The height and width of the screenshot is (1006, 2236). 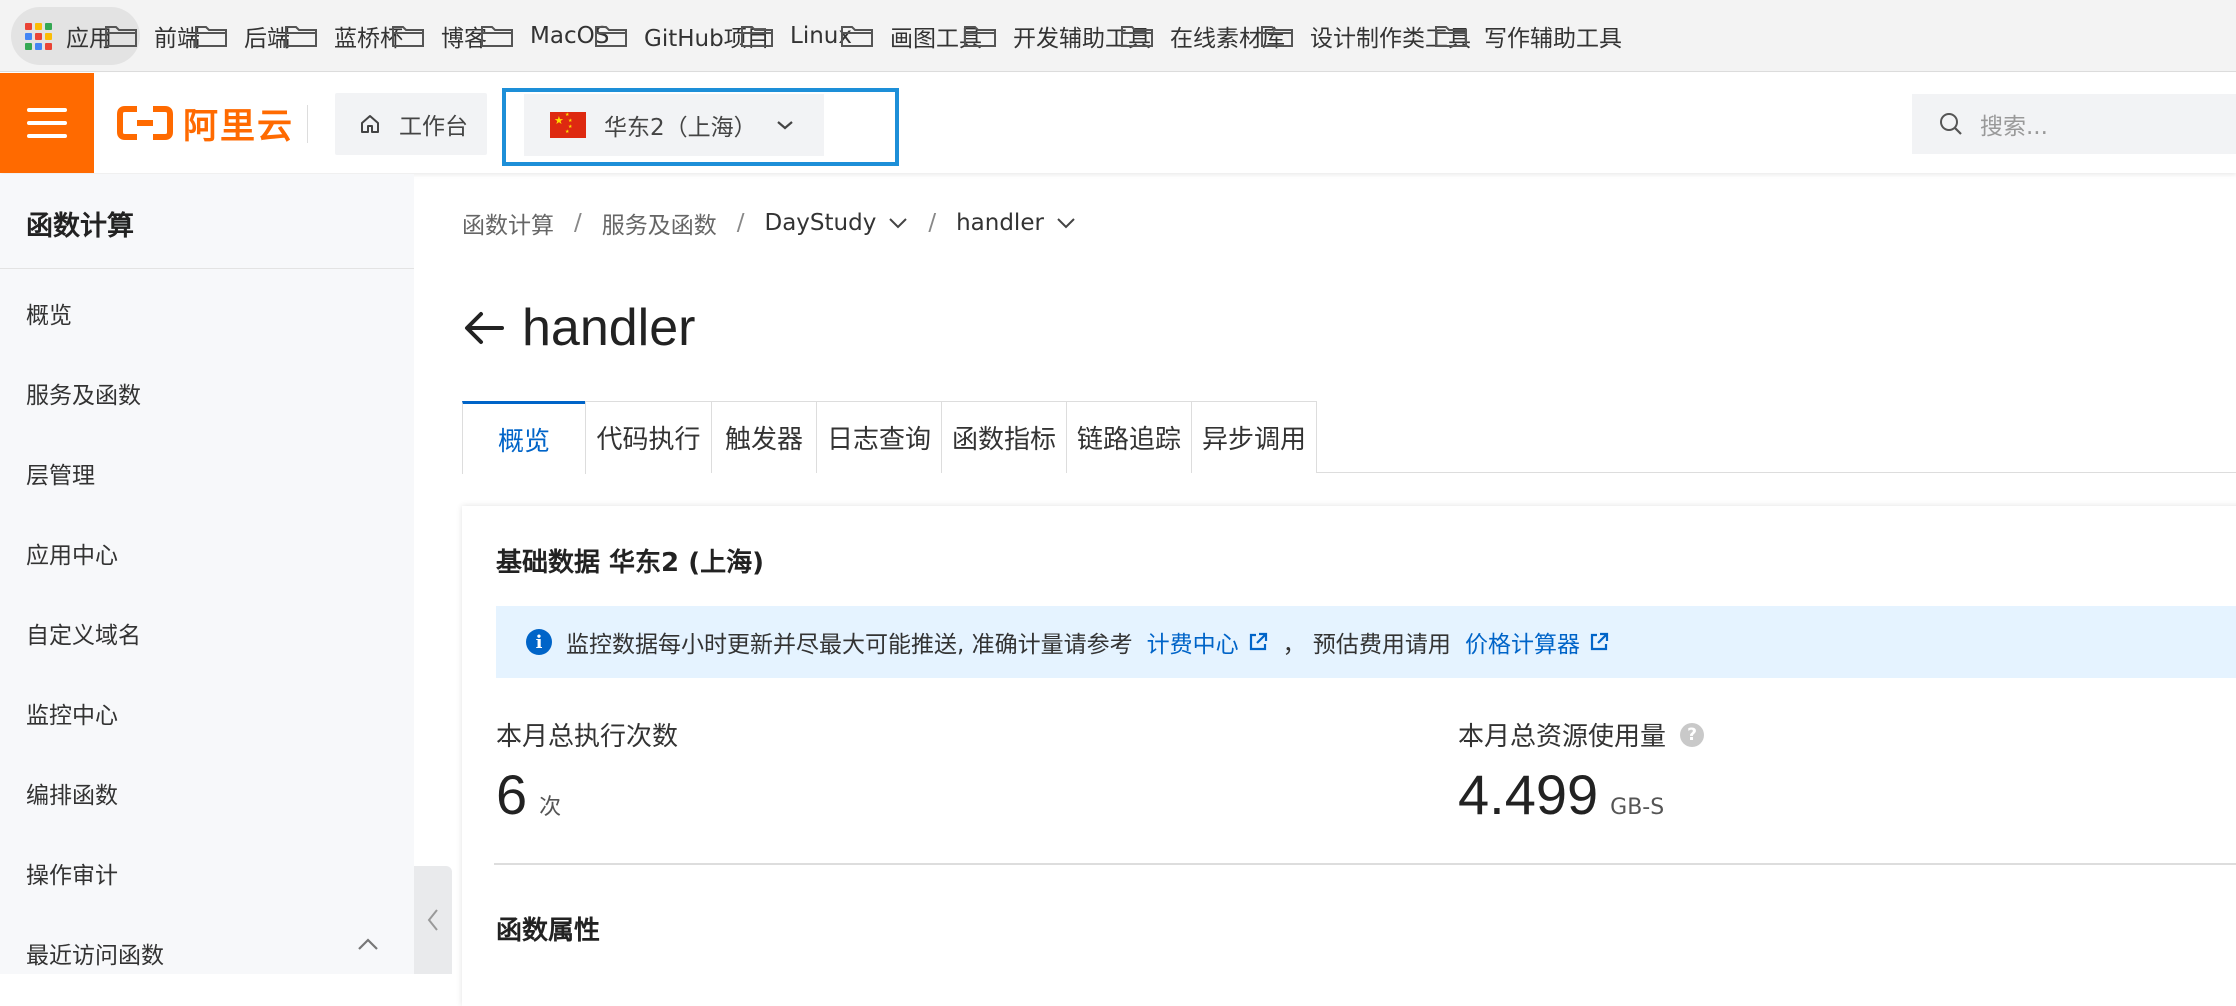 I want to click on card-divider, so click(x=1365, y=864).